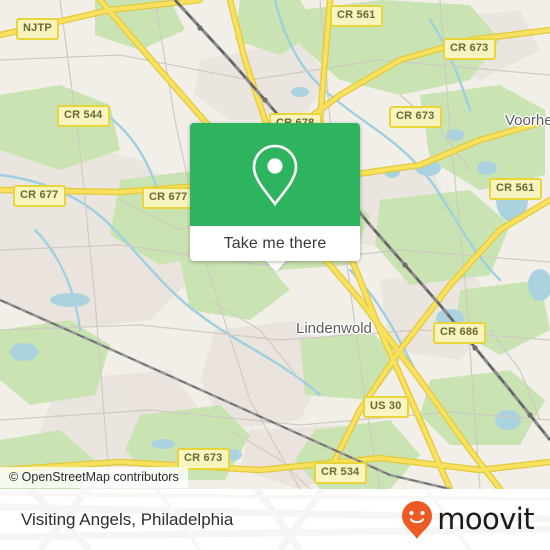 The height and width of the screenshot is (550, 550). I want to click on road-shield-cr-677-west: CR 677, so click(39, 196).